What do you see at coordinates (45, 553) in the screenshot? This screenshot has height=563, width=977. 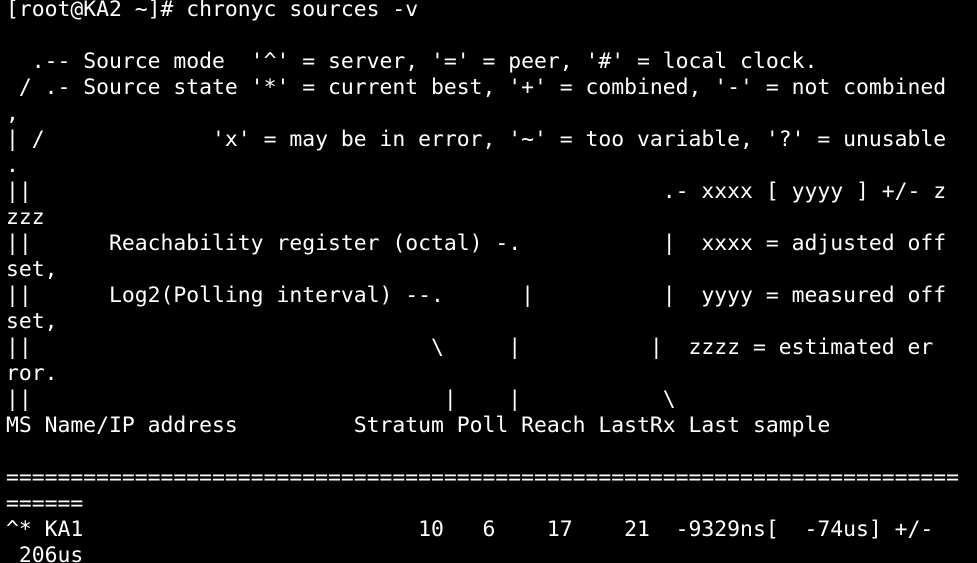 I see `table-row-wrap: 206us` at bounding box center [45, 553].